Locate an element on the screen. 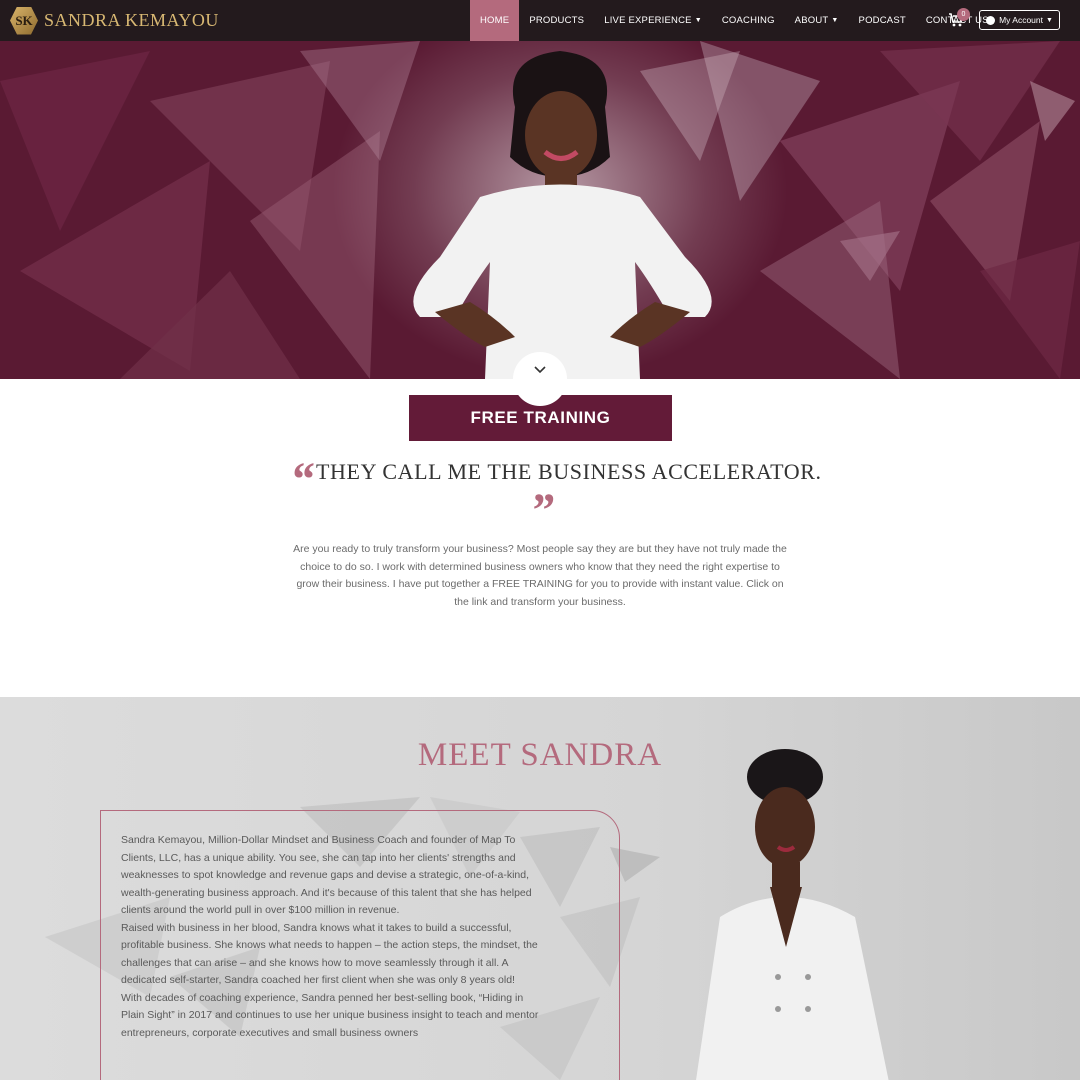 The image size is (1080, 1080). menu-item-podcast: PODCAST is located at coordinates (882, 20).